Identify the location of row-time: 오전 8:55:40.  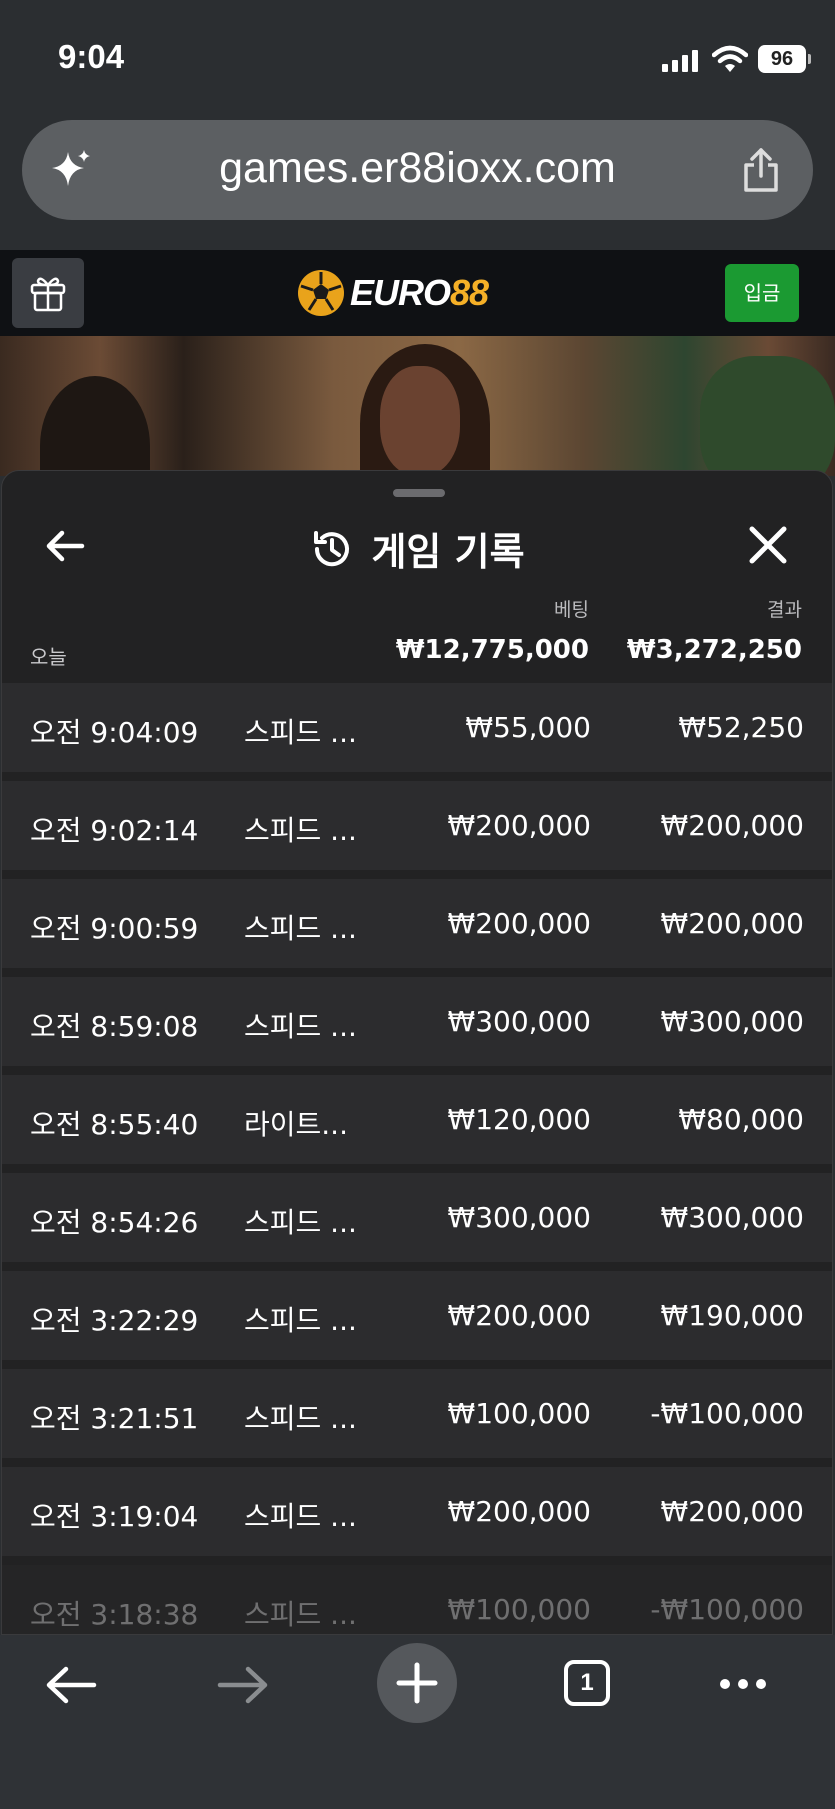
(114, 1124).